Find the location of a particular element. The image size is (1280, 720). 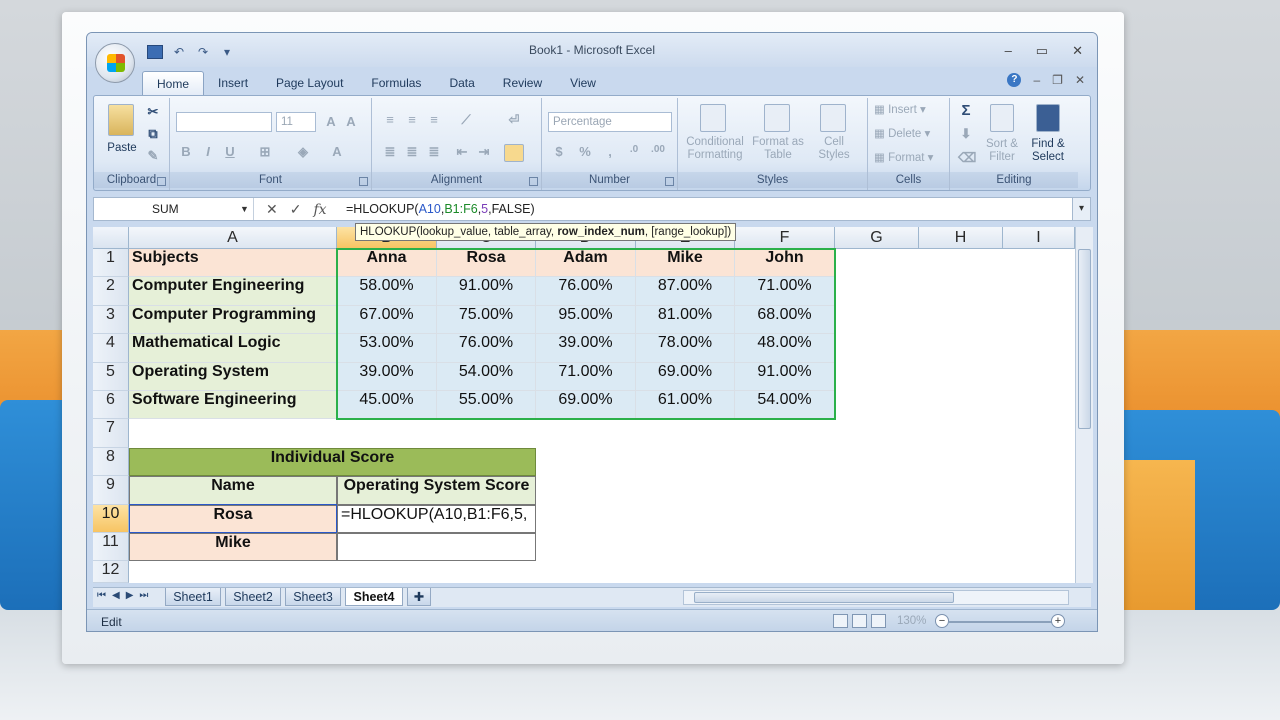

next-sheet-icon: ▶ is located at coordinates (130, 595).